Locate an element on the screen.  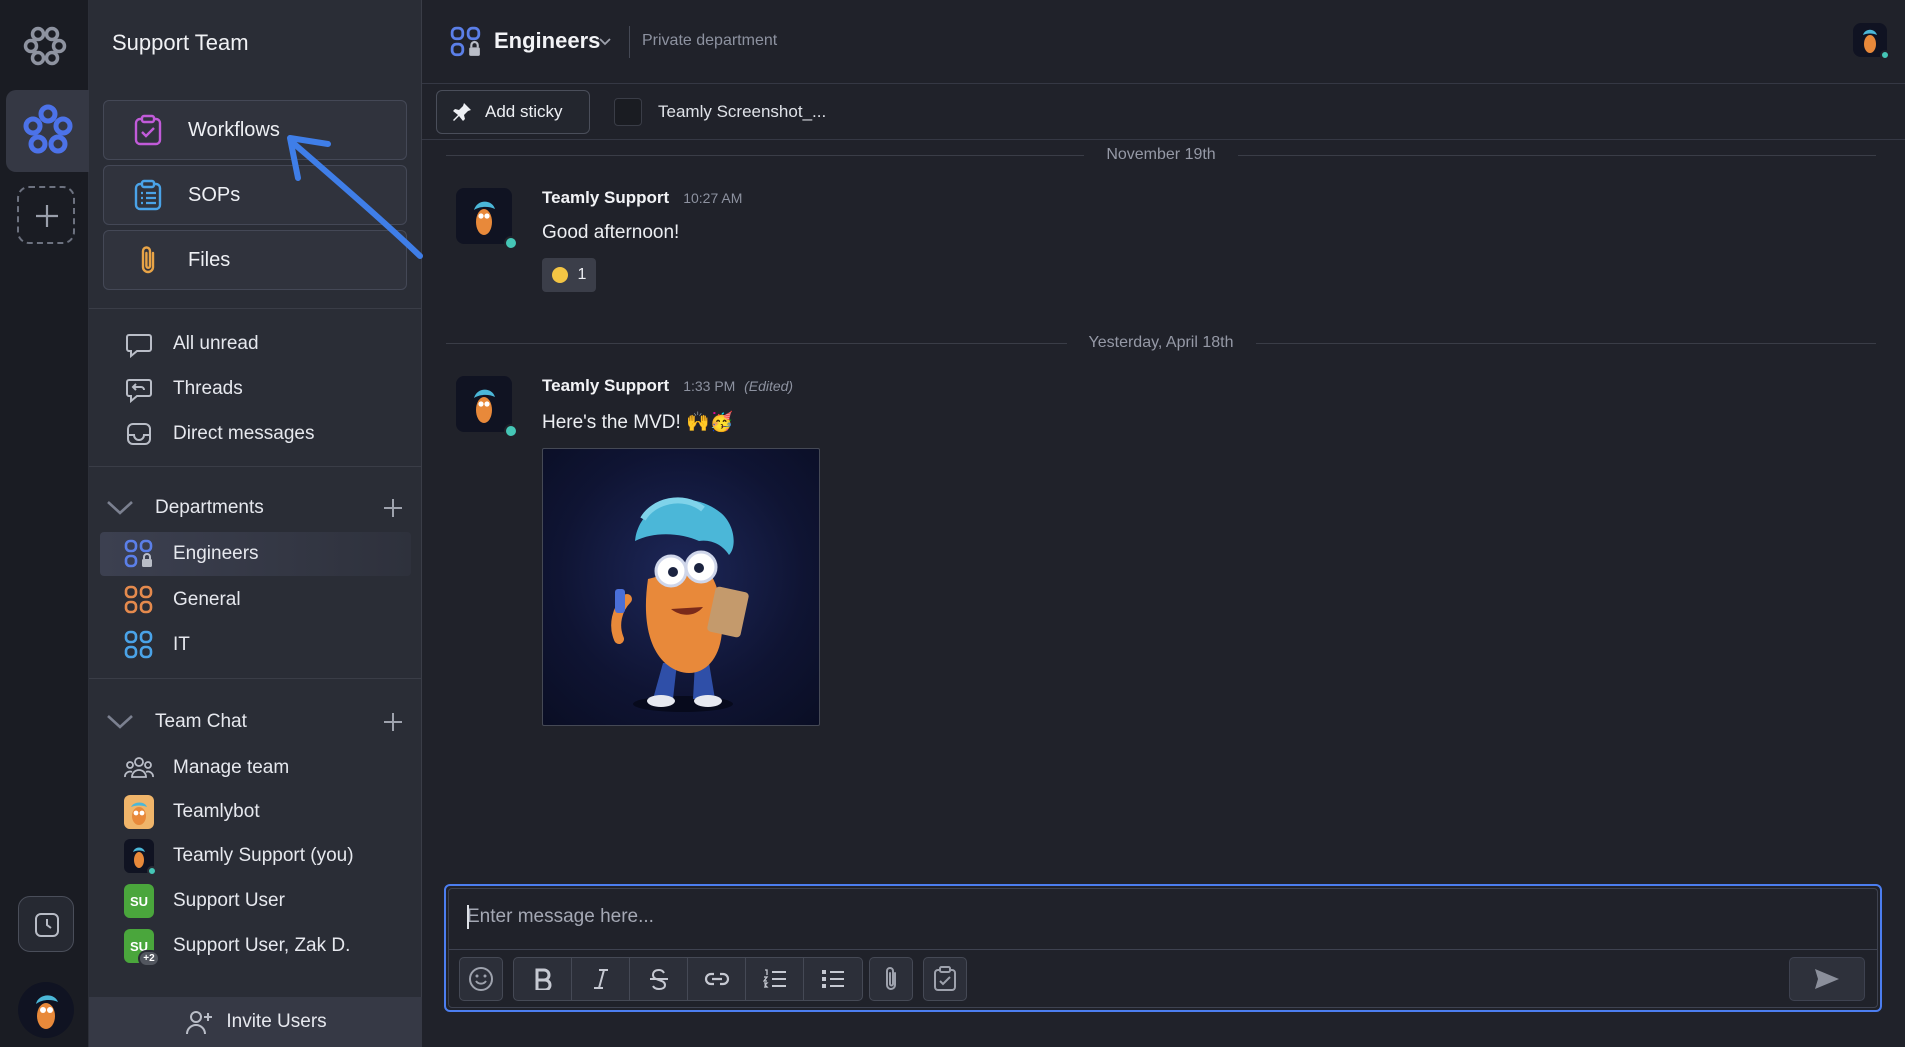
chat-teamlybot-label: Teamlybot is located at coordinates (216, 811).